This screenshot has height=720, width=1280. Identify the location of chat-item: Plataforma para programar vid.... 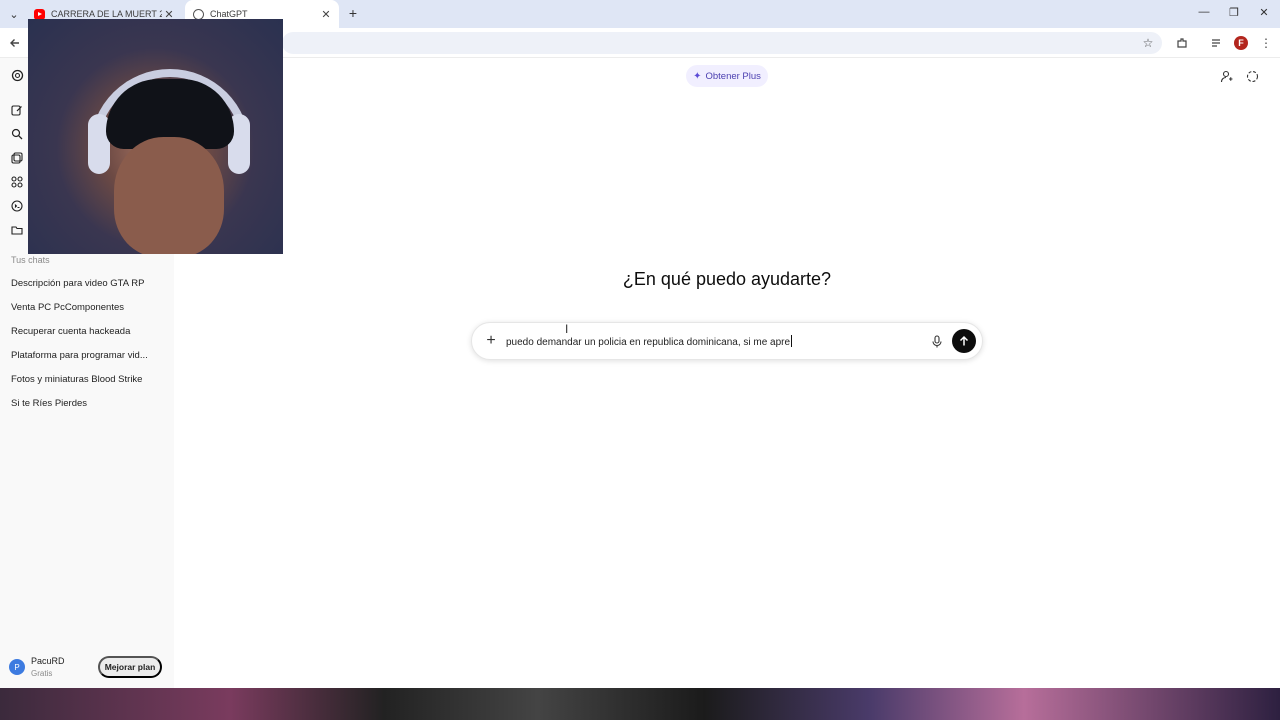
(86, 355).